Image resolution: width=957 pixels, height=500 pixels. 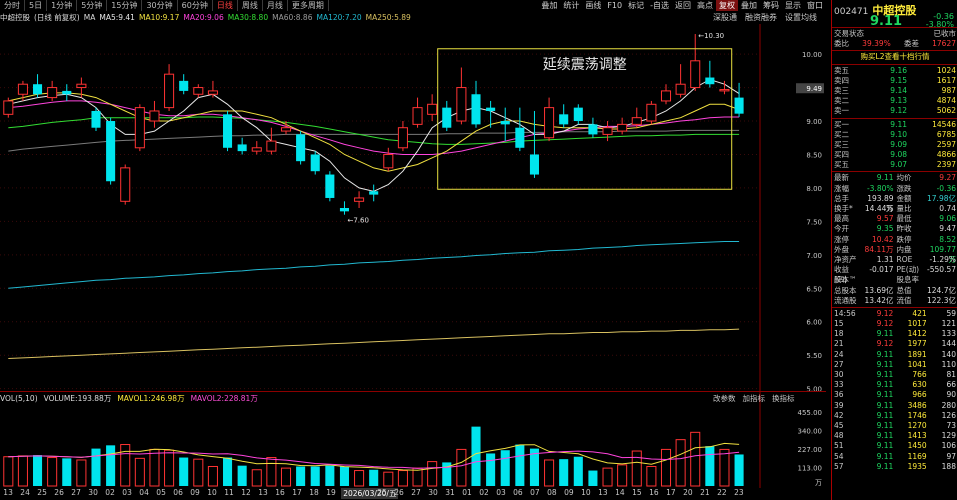 What do you see at coordinates (876, 285) in the screenshot?
I see `stat-row: 股本™ 股息率™` at bounding box center [876, 285].